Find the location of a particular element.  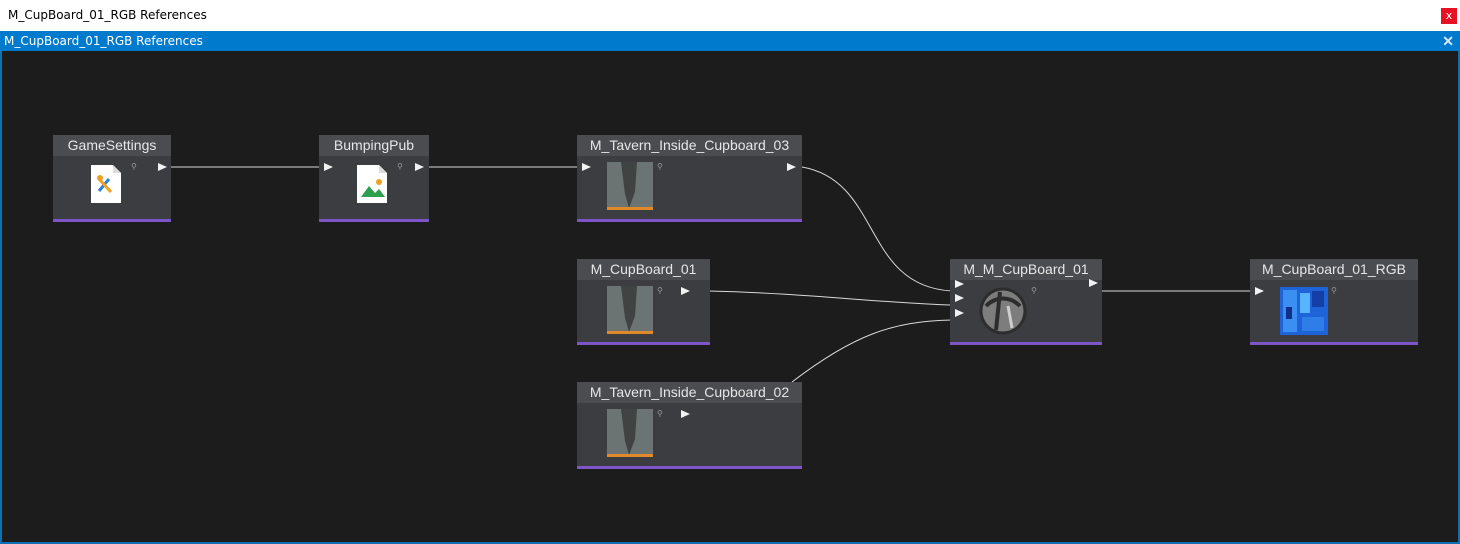

material-sphere-thumbnail is located at coordinates (1003, 311).